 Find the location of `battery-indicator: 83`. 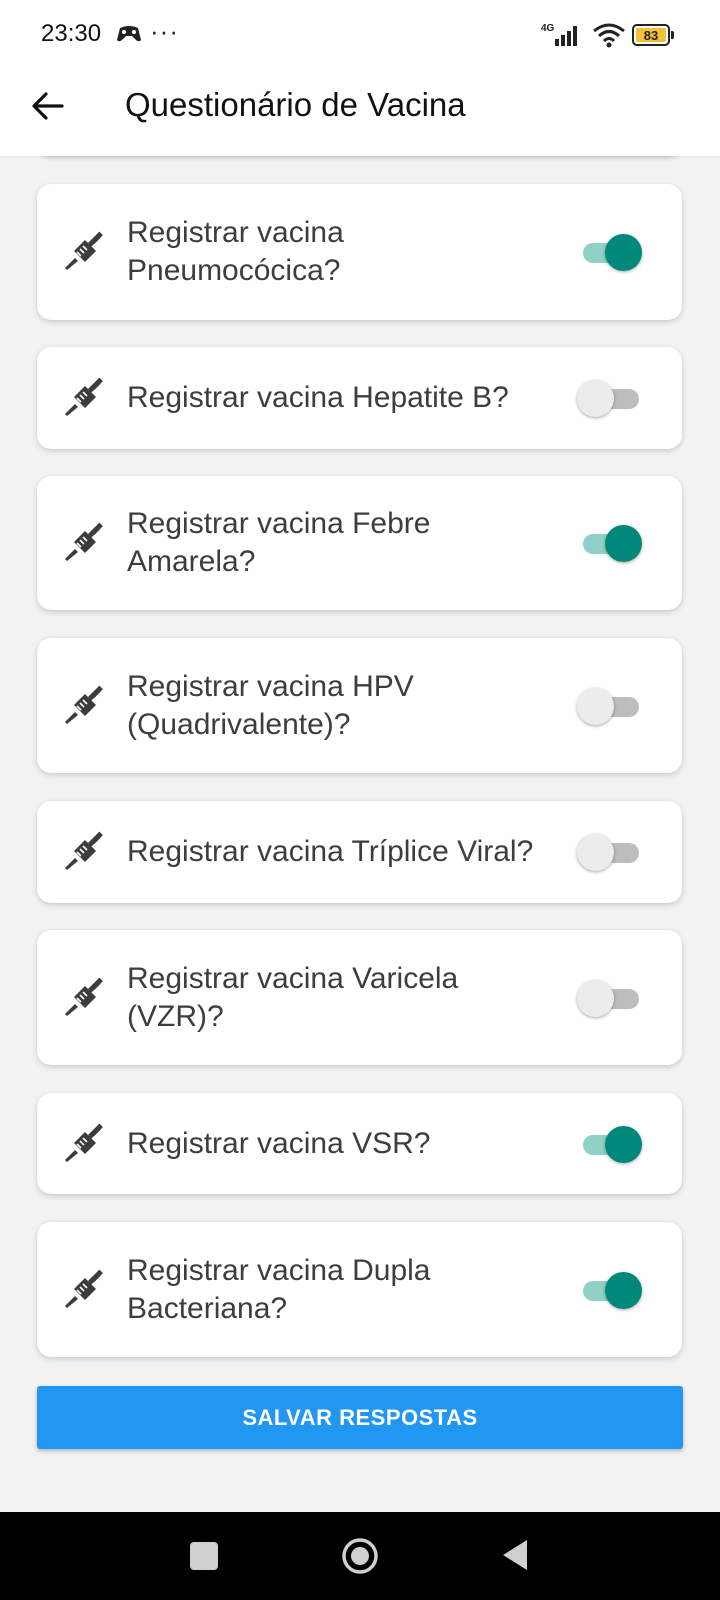

battery-indicator: 83 is located at coordinates (653, 35).